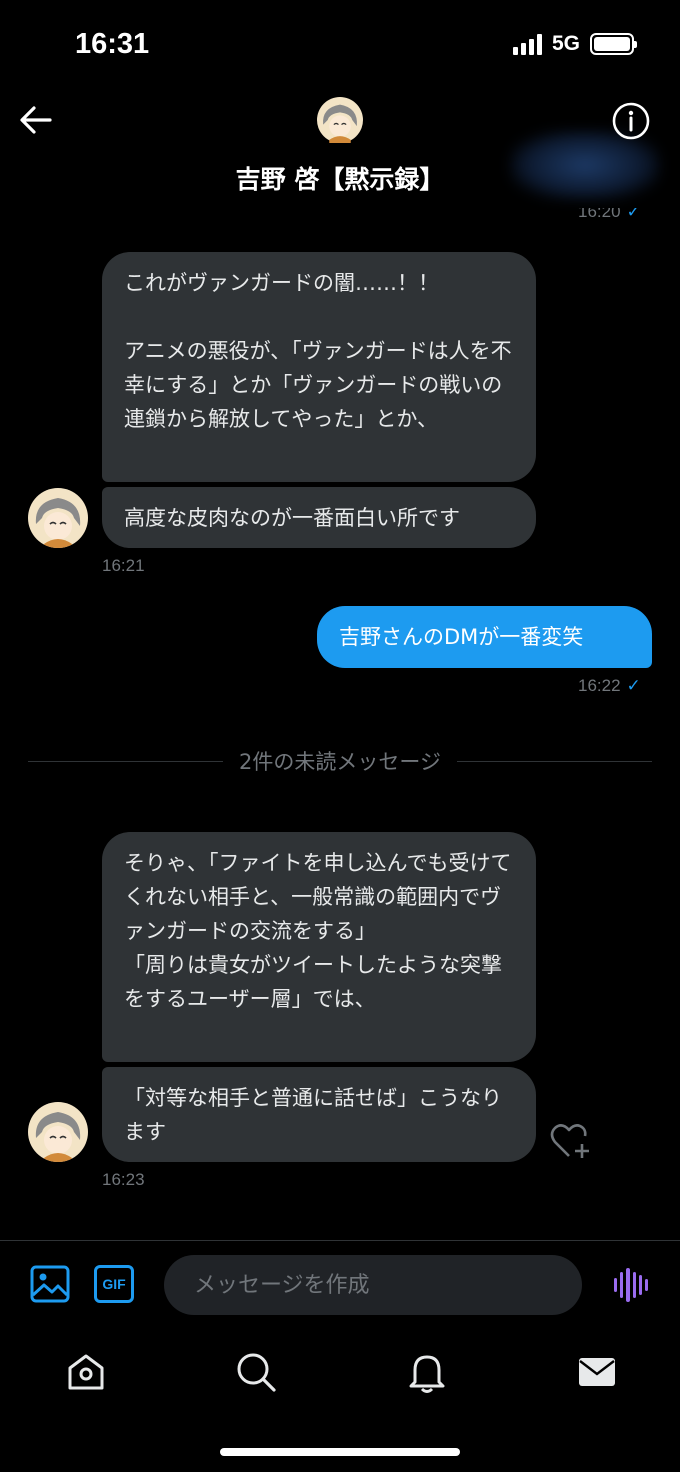 The height and width of the screenshot is (1472, 680). What do you see at coordinates (633, 685) in the screenshot?
I see `read-check-icon: ✓` at bounding box center [633, 685].